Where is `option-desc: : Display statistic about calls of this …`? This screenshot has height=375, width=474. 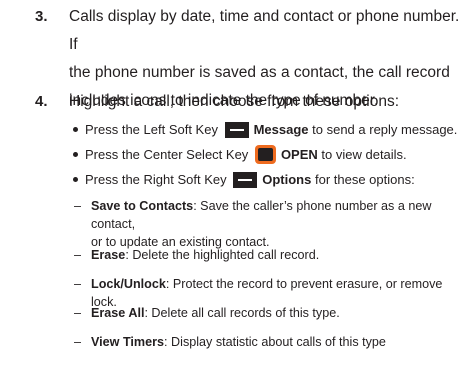
option-desc: : Display statistic about calls of this … is located at coordinates (275, 342).